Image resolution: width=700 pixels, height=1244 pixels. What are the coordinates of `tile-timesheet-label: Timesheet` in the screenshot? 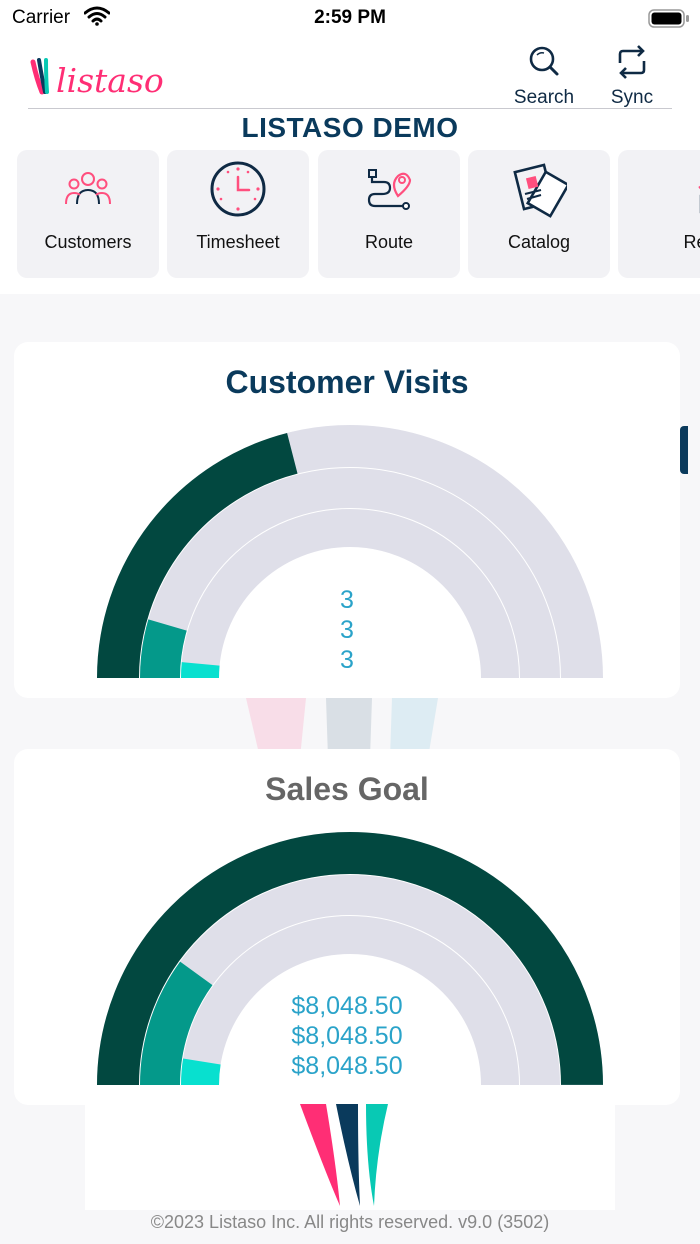 It's located at (238, 242).